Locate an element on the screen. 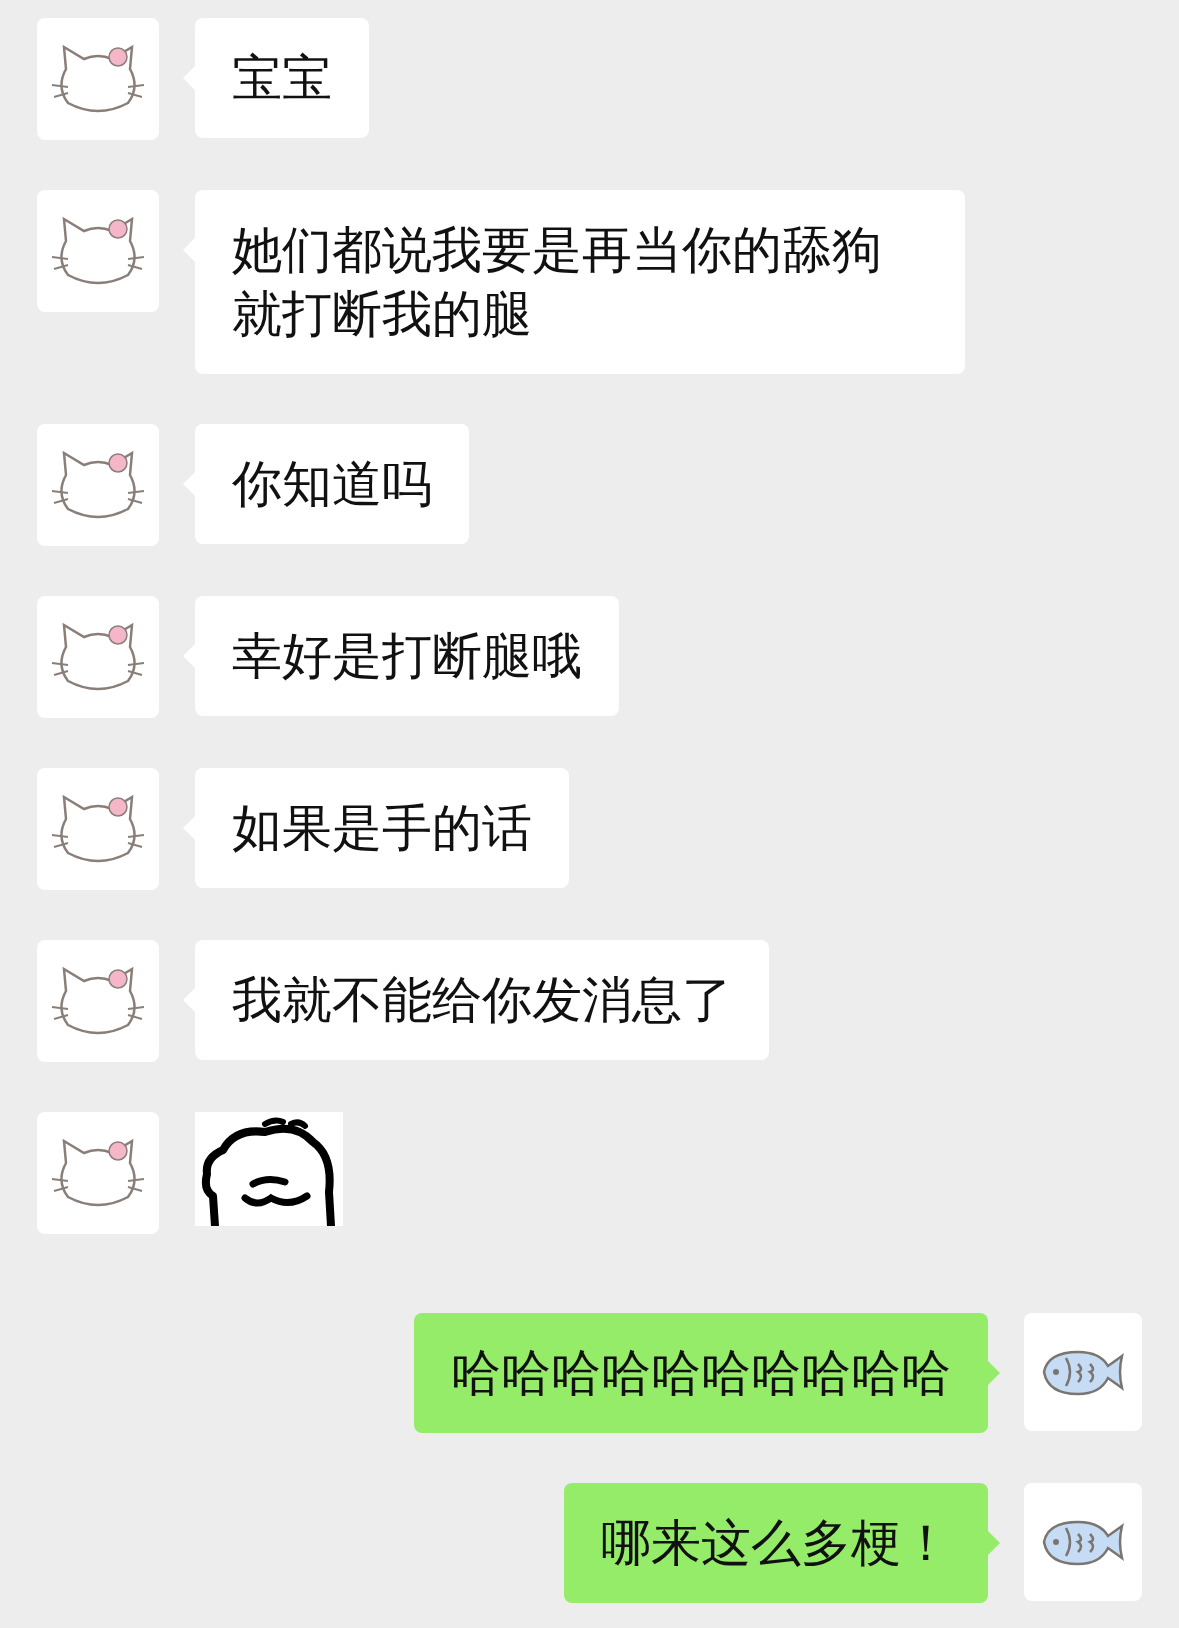  message-bubble: 她们都说我要是再当你的舔狗就打断我的腿 is located at coordinates (580, 282).